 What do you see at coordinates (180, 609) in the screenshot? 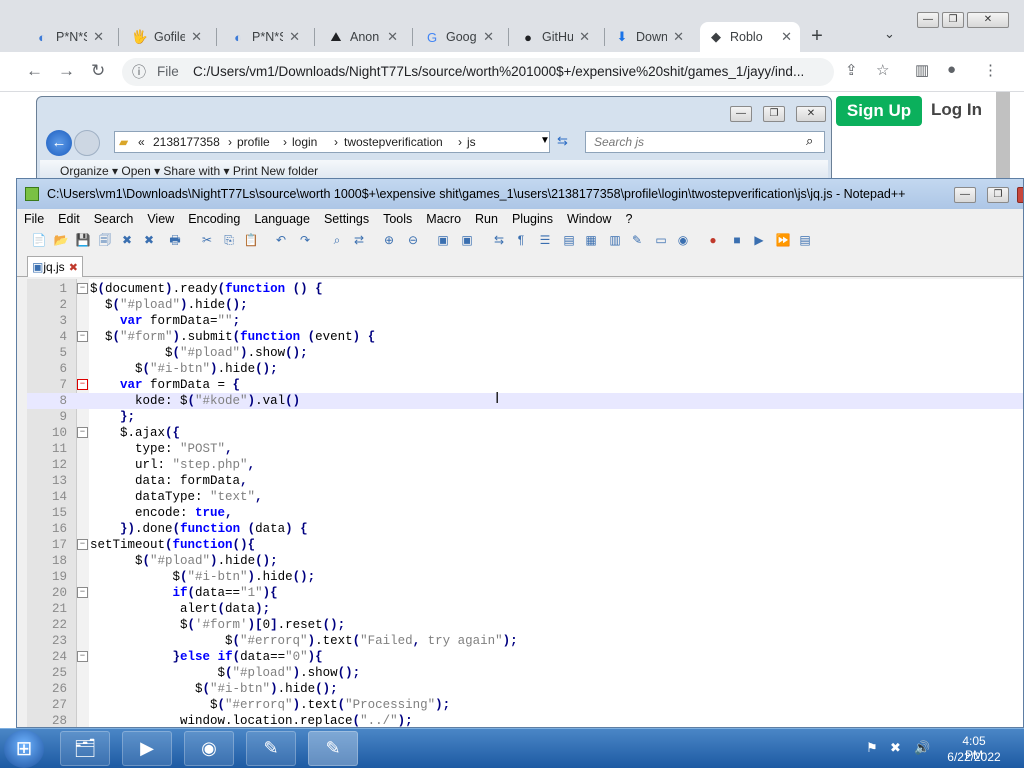
I see `code-text: alert(data);` at bounding box center [180, 609].